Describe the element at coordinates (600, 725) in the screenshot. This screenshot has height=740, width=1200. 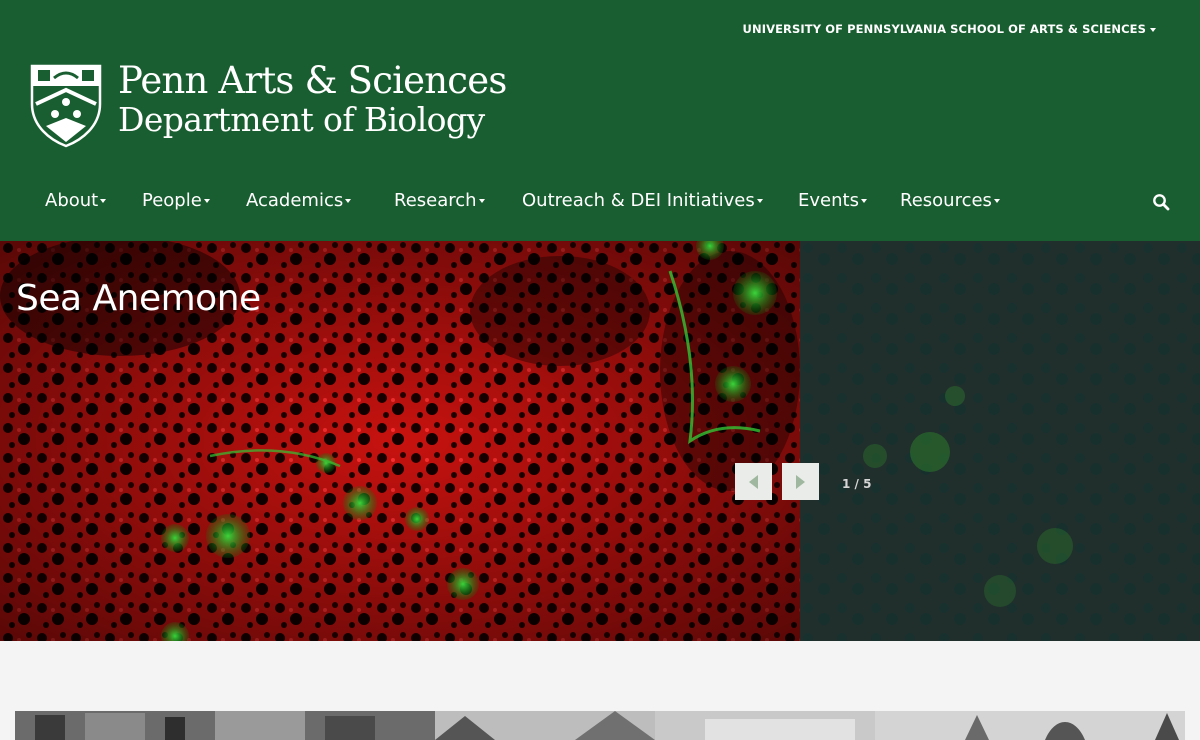
I see `campus-photo` at that location.